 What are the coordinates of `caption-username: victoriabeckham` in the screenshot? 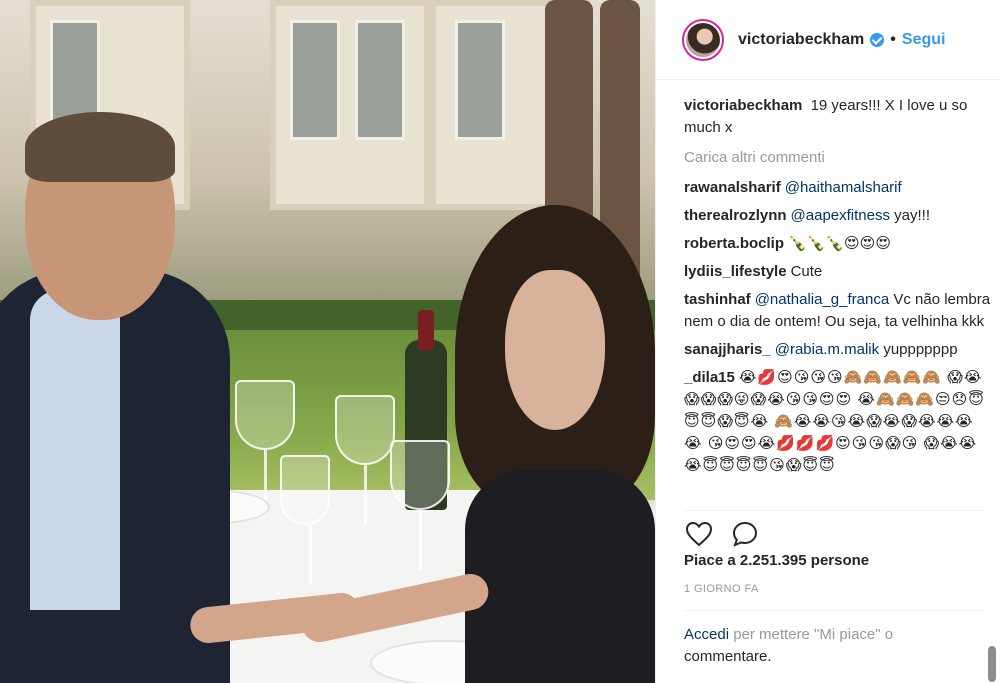 It's located at (743, 105).